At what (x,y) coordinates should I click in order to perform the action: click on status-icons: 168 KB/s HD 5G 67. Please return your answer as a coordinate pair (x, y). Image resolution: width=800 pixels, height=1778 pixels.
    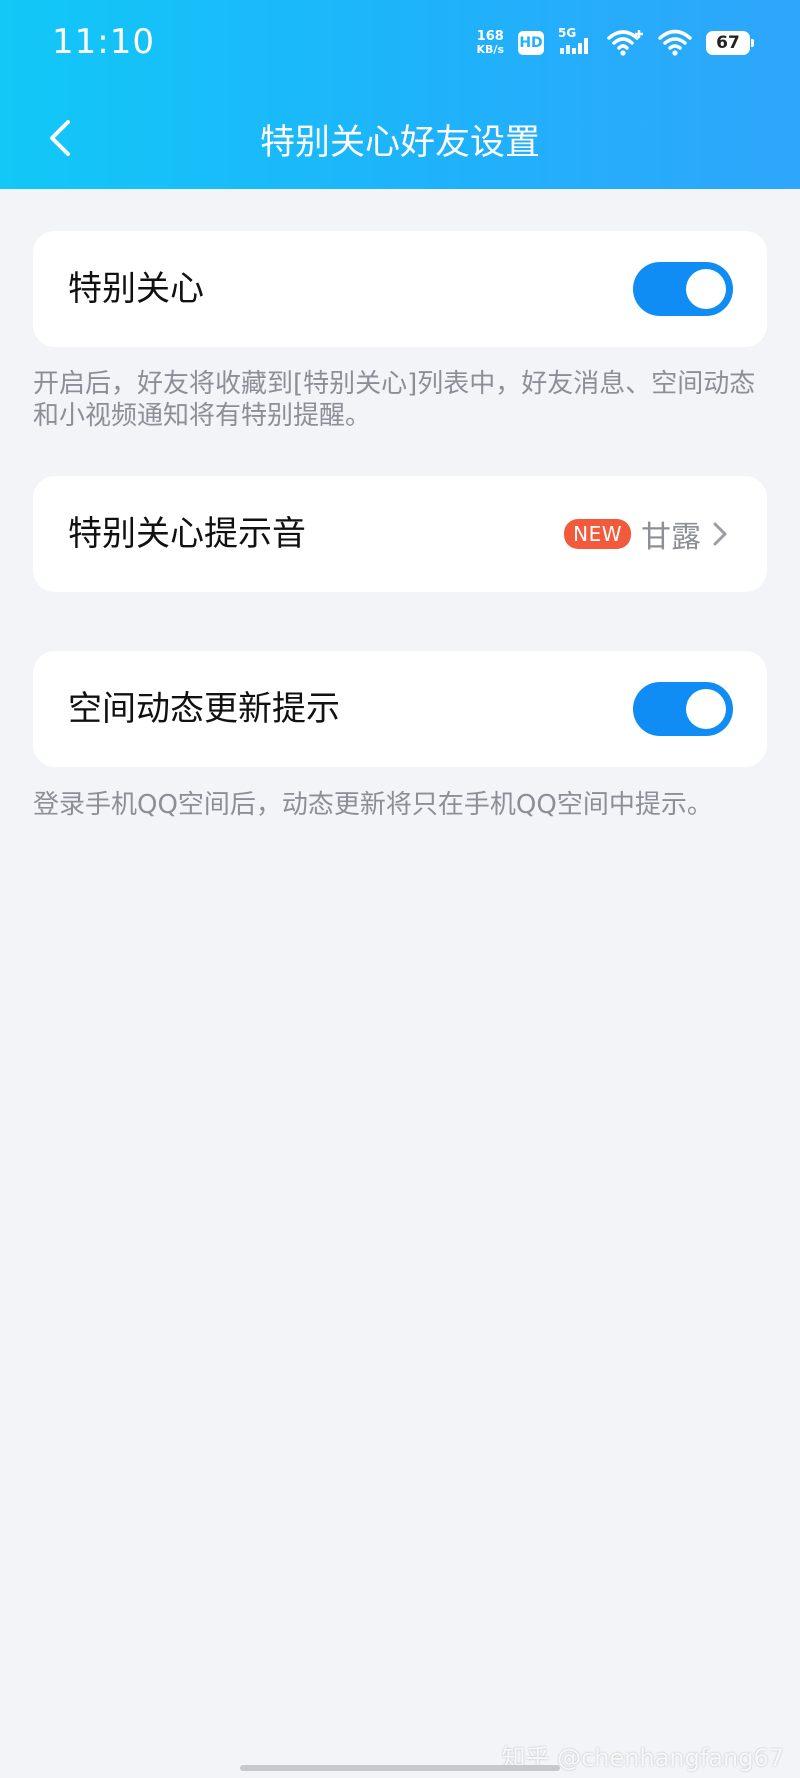
    Looking at the image, I should click on (615, 43).